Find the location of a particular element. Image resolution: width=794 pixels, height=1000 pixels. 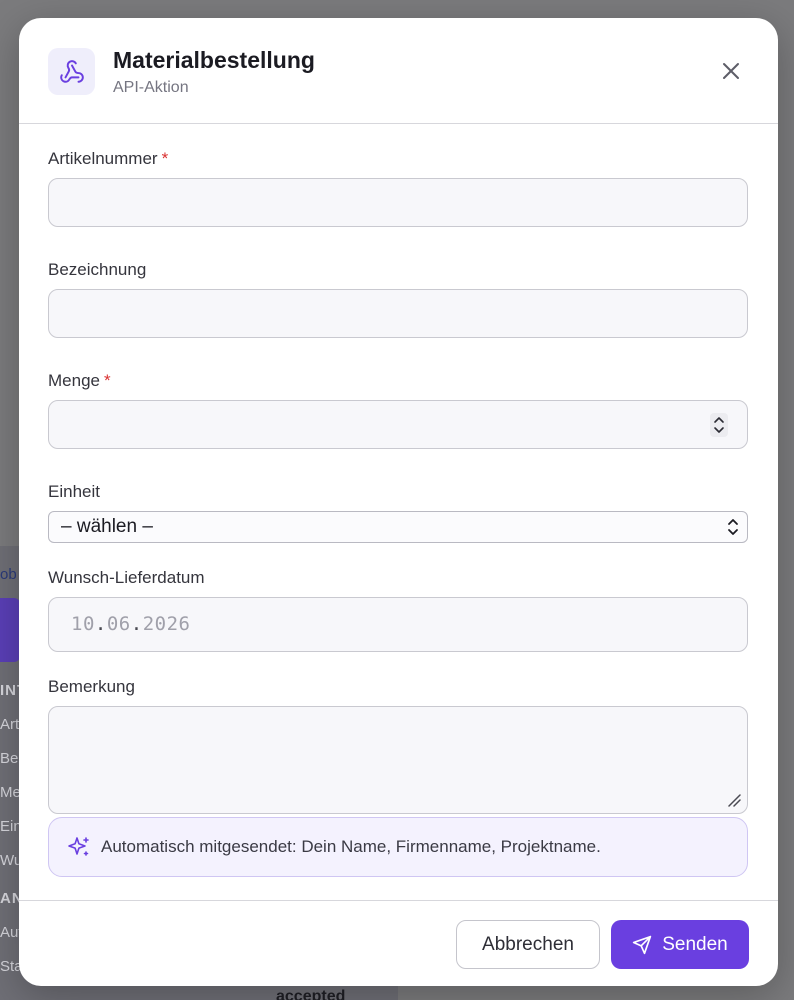

cancel-label: Abbrechen is located at coordinates (528, 944).